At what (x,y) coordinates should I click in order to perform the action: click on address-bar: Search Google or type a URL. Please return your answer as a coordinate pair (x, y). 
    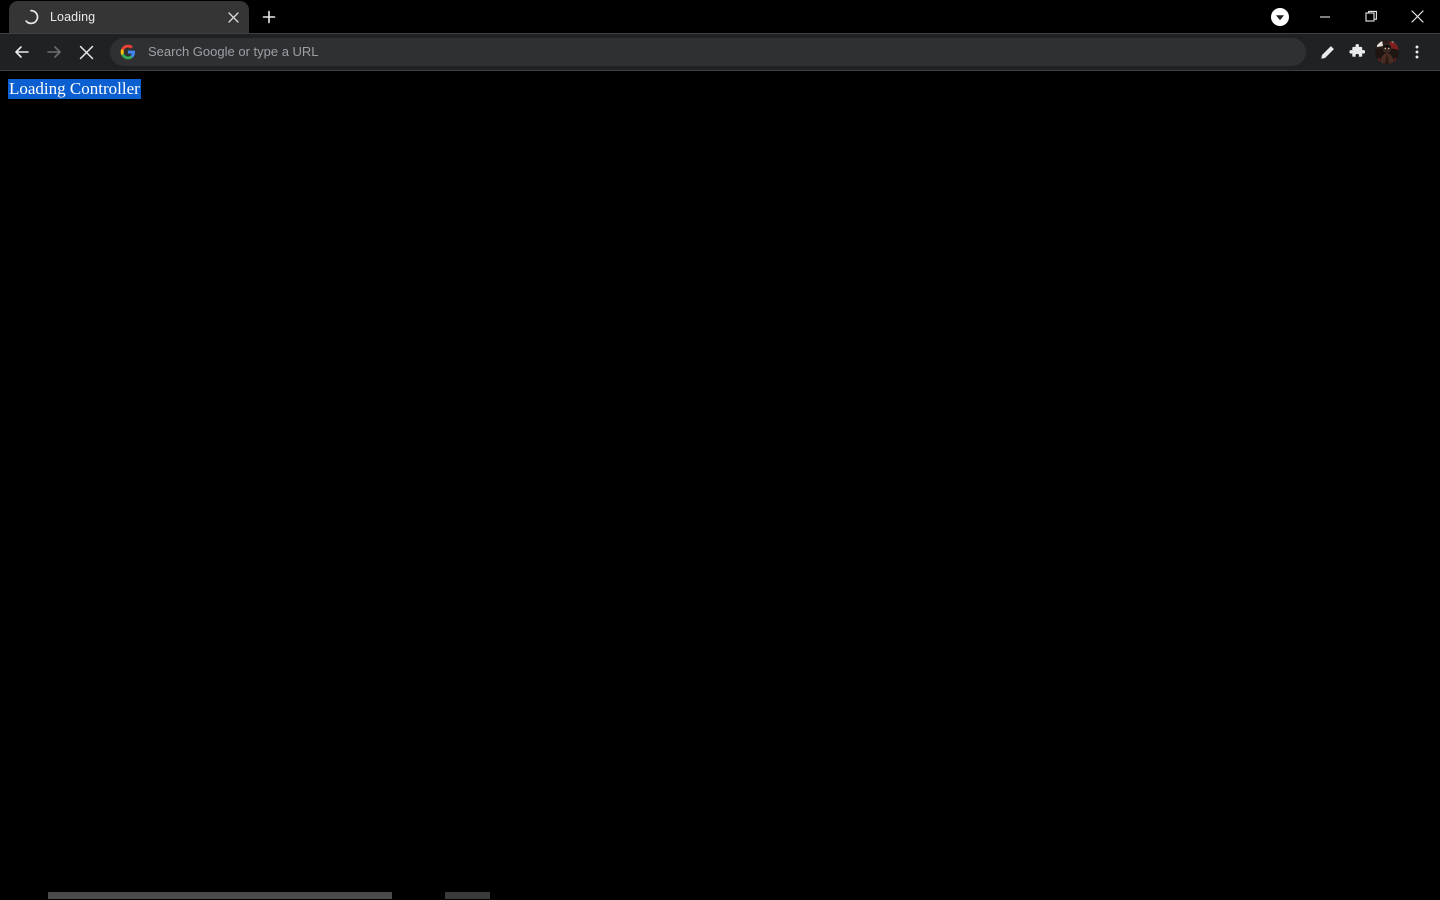
    Looking at the image, I should click on (708, 52).